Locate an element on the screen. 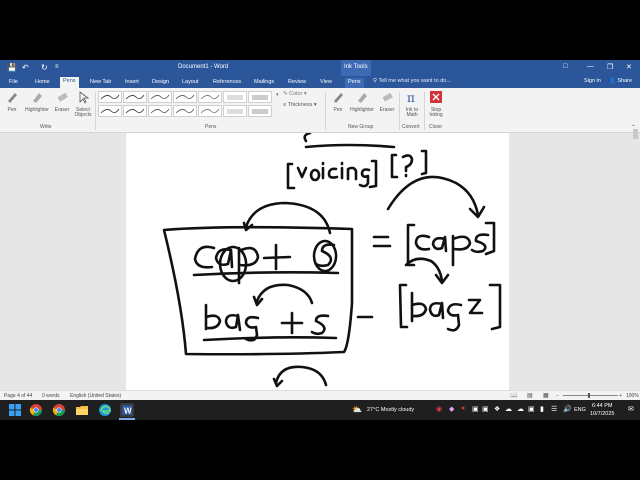 The width and height of the screenshot is (640, 480). new-group-pen-button: Pen is located at coordinates (338, 101).